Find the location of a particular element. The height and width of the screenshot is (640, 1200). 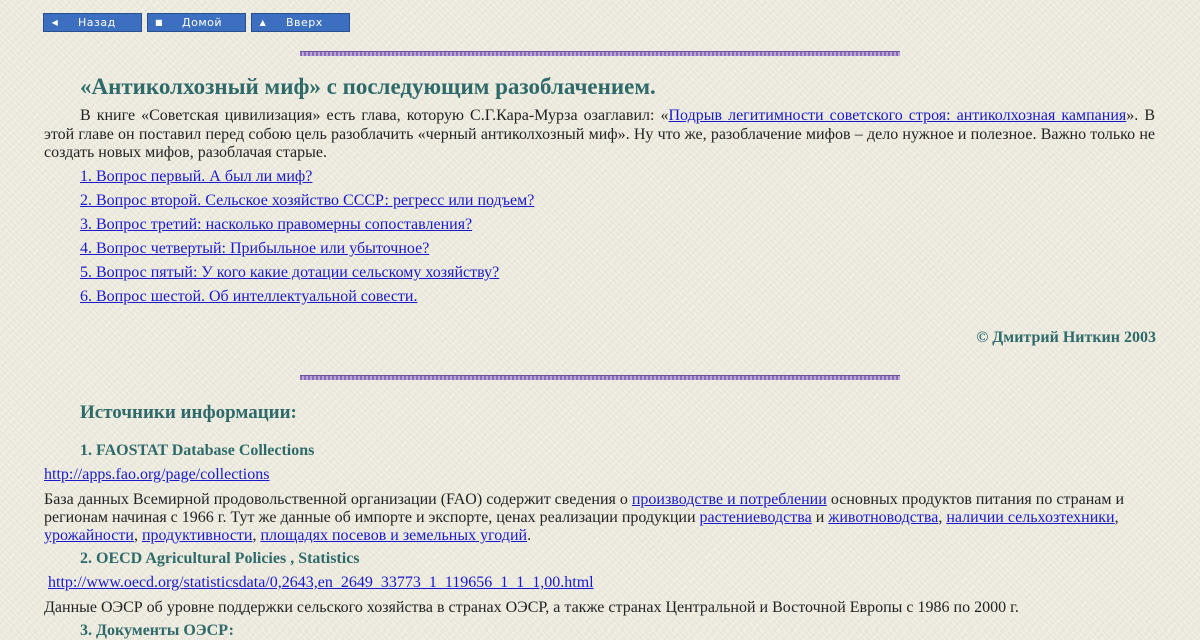

source-heading-1: 1. FAOSTAT Database Collections is located at coordinates (197, 450).